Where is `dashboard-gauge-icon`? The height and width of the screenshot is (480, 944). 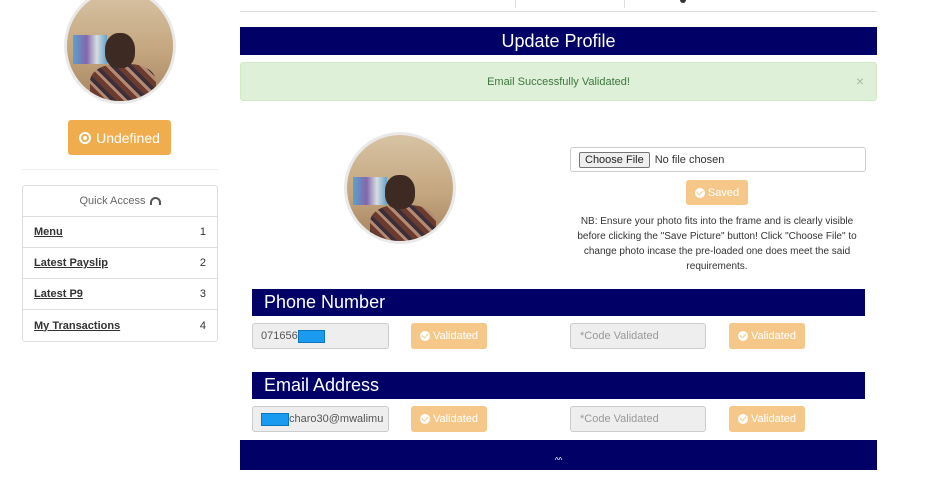 dashboard-gauge-icon is located at coordinates (155, 201).